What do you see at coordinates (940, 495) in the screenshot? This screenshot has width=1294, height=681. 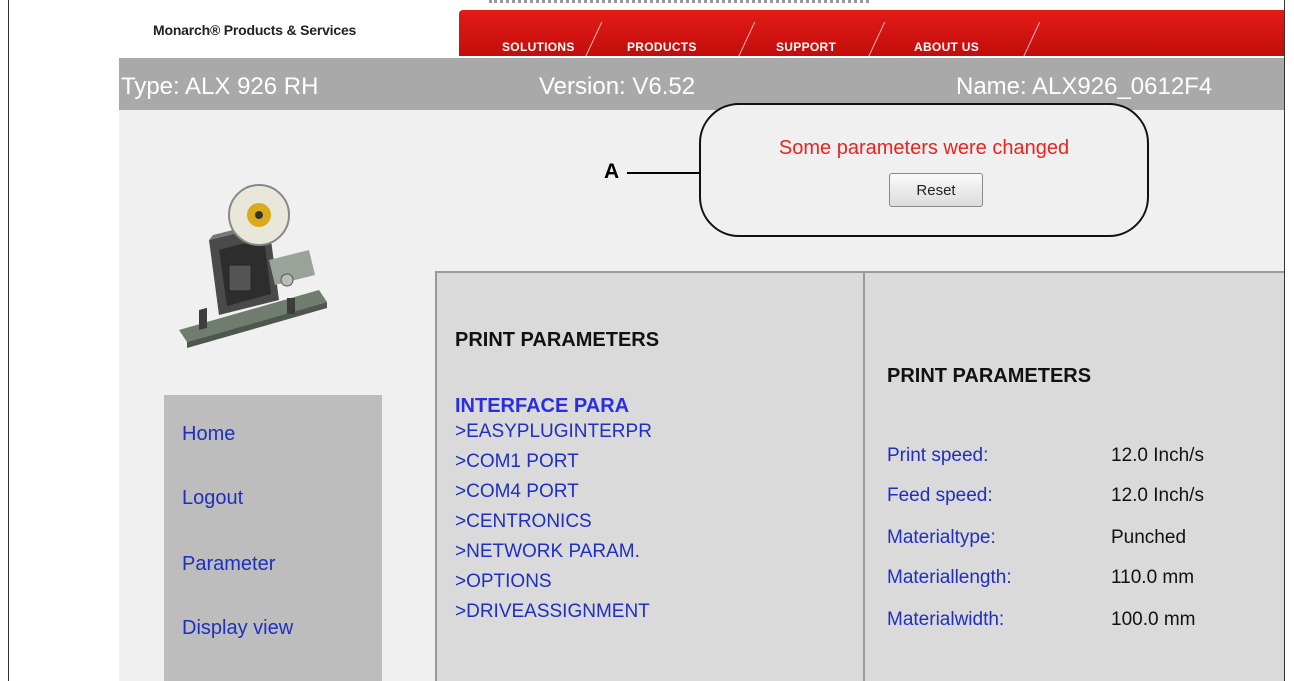 I see `param-label: Feed speed:` at bounding box center [940, 495].